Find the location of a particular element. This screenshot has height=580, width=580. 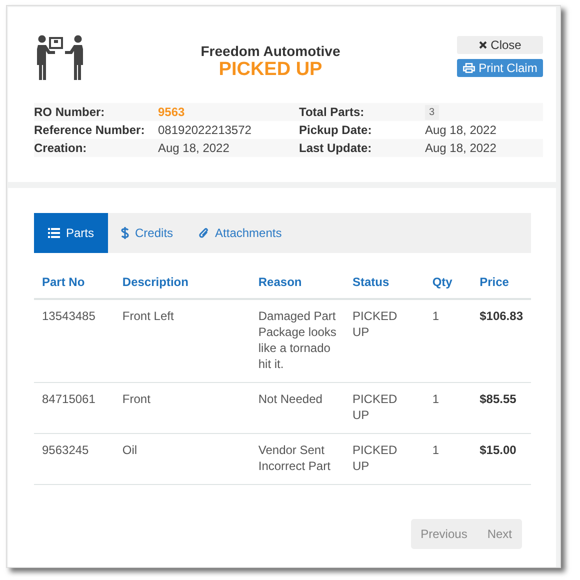

dollar-icon is located at coordinates (125, 233).